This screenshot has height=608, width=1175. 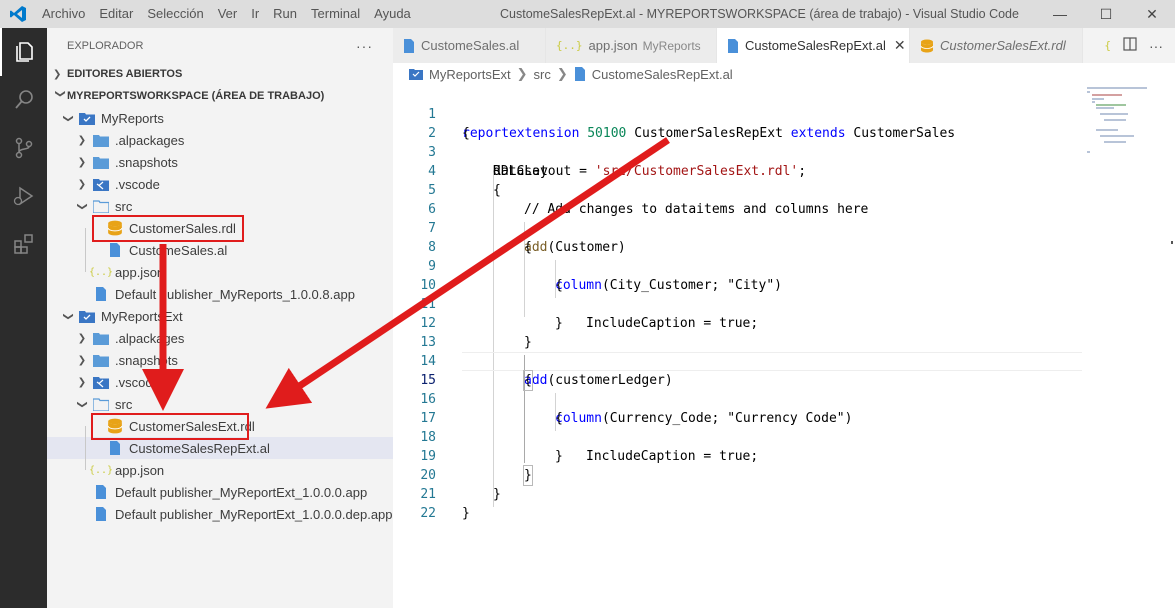 What do you see at coordinates (488, 171) in the screenshot?
I see `code-line: 4 dataset` at bounding box center [488, 171].